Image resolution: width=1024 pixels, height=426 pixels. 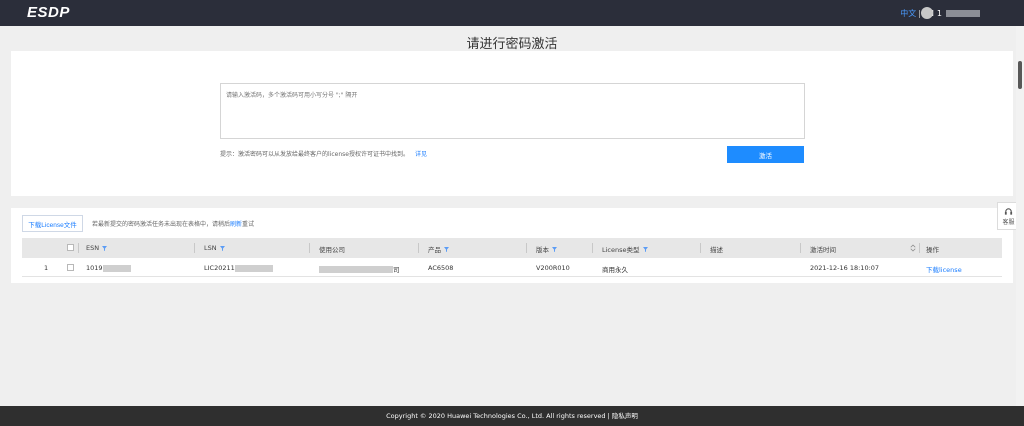 What do you see at coordinates (70, 267) in the screenshot?
I see `row-checkbox` at bounding box center [70, 267].